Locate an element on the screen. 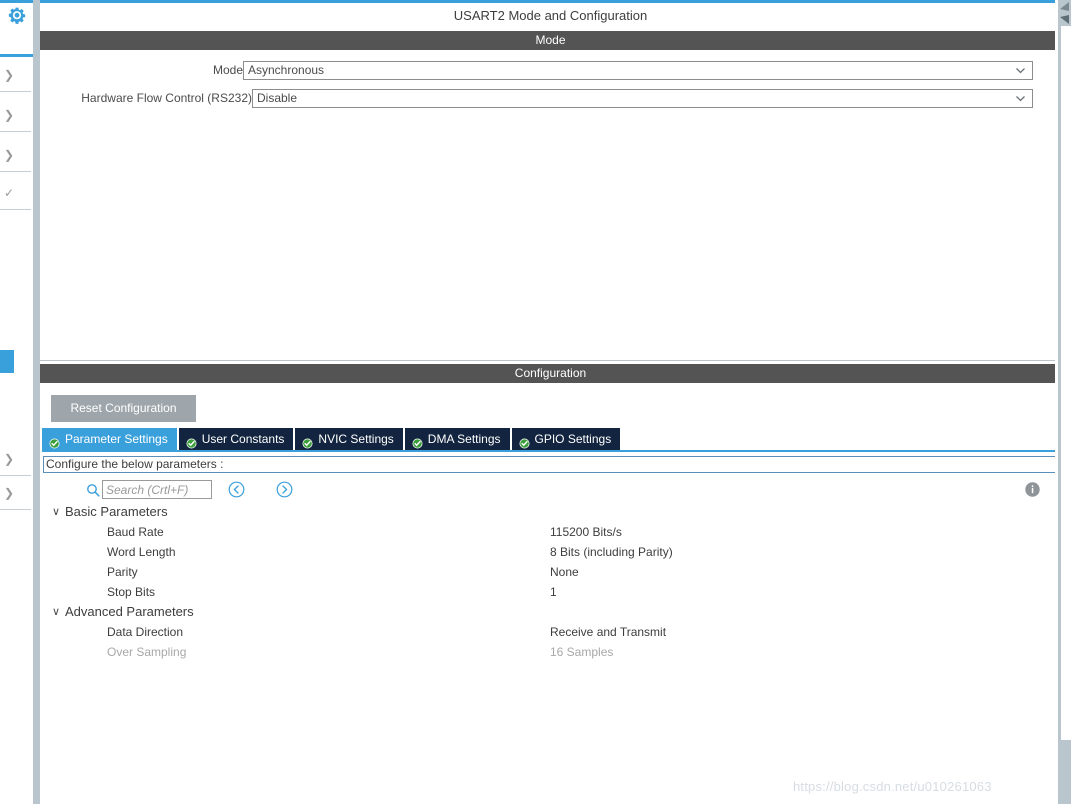 The width and height of the screenshot is (1071, 804). tab-label: Parameter Settings is located at coordinates (116, 439).